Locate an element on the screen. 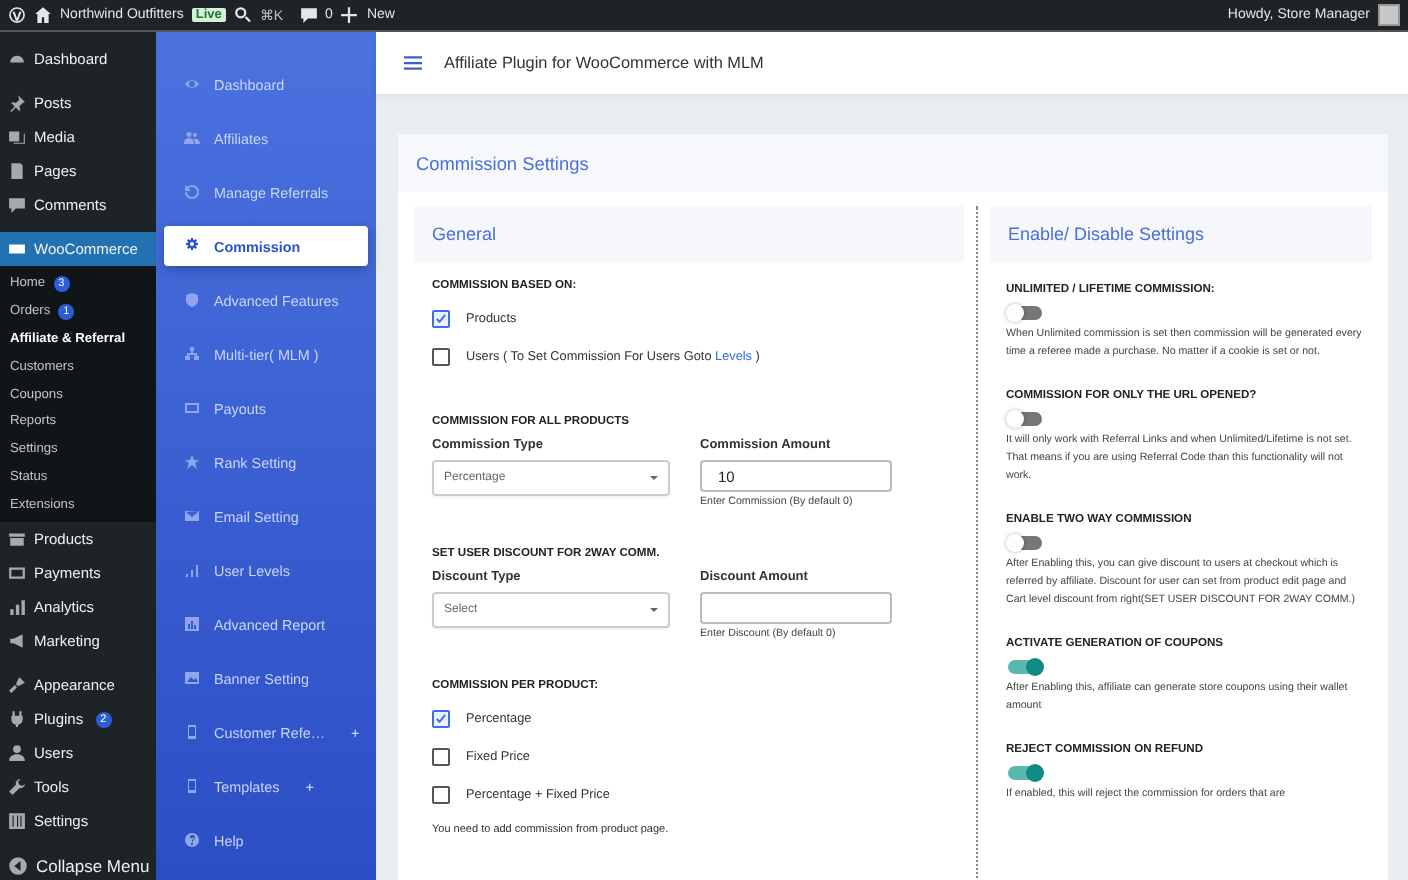  star-icon is located at coordinates (192, 462).